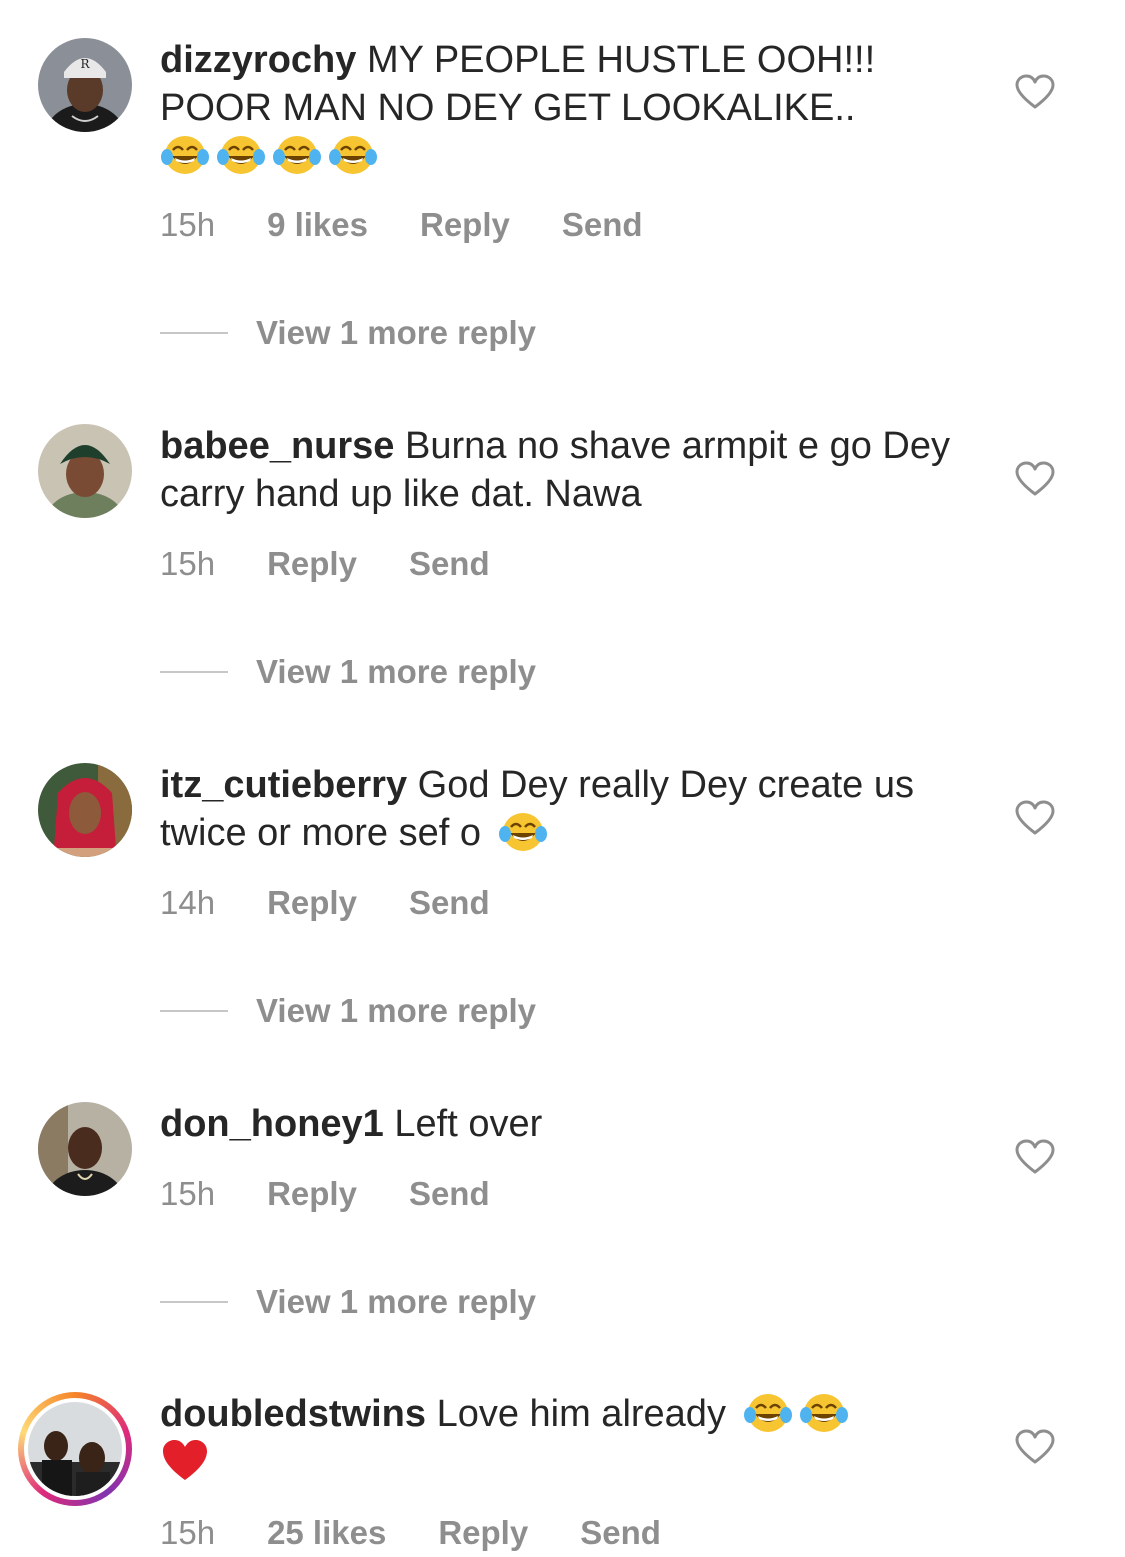 Image resolution: width=1125 pixels, height=1557 pixels. What do you see at coordinates (293, 1414) in the screenshot?
I see `comment-username: doubledstwins` at bounding box center [293, 1414].